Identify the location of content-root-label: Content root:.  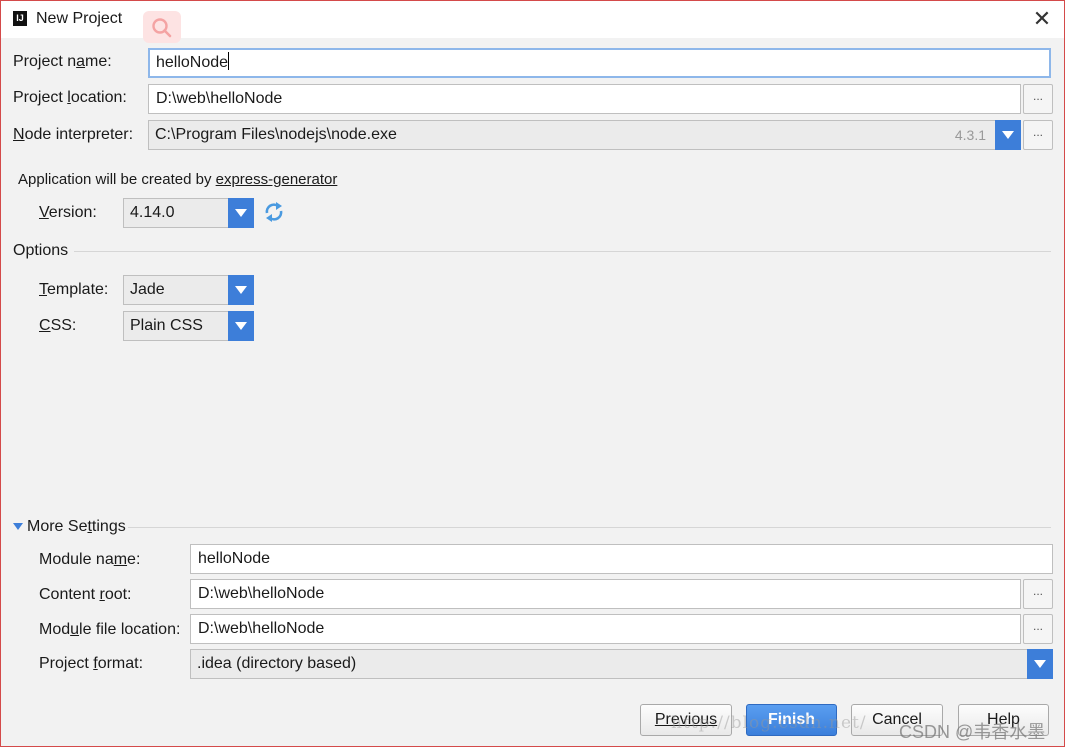
(85, 594).